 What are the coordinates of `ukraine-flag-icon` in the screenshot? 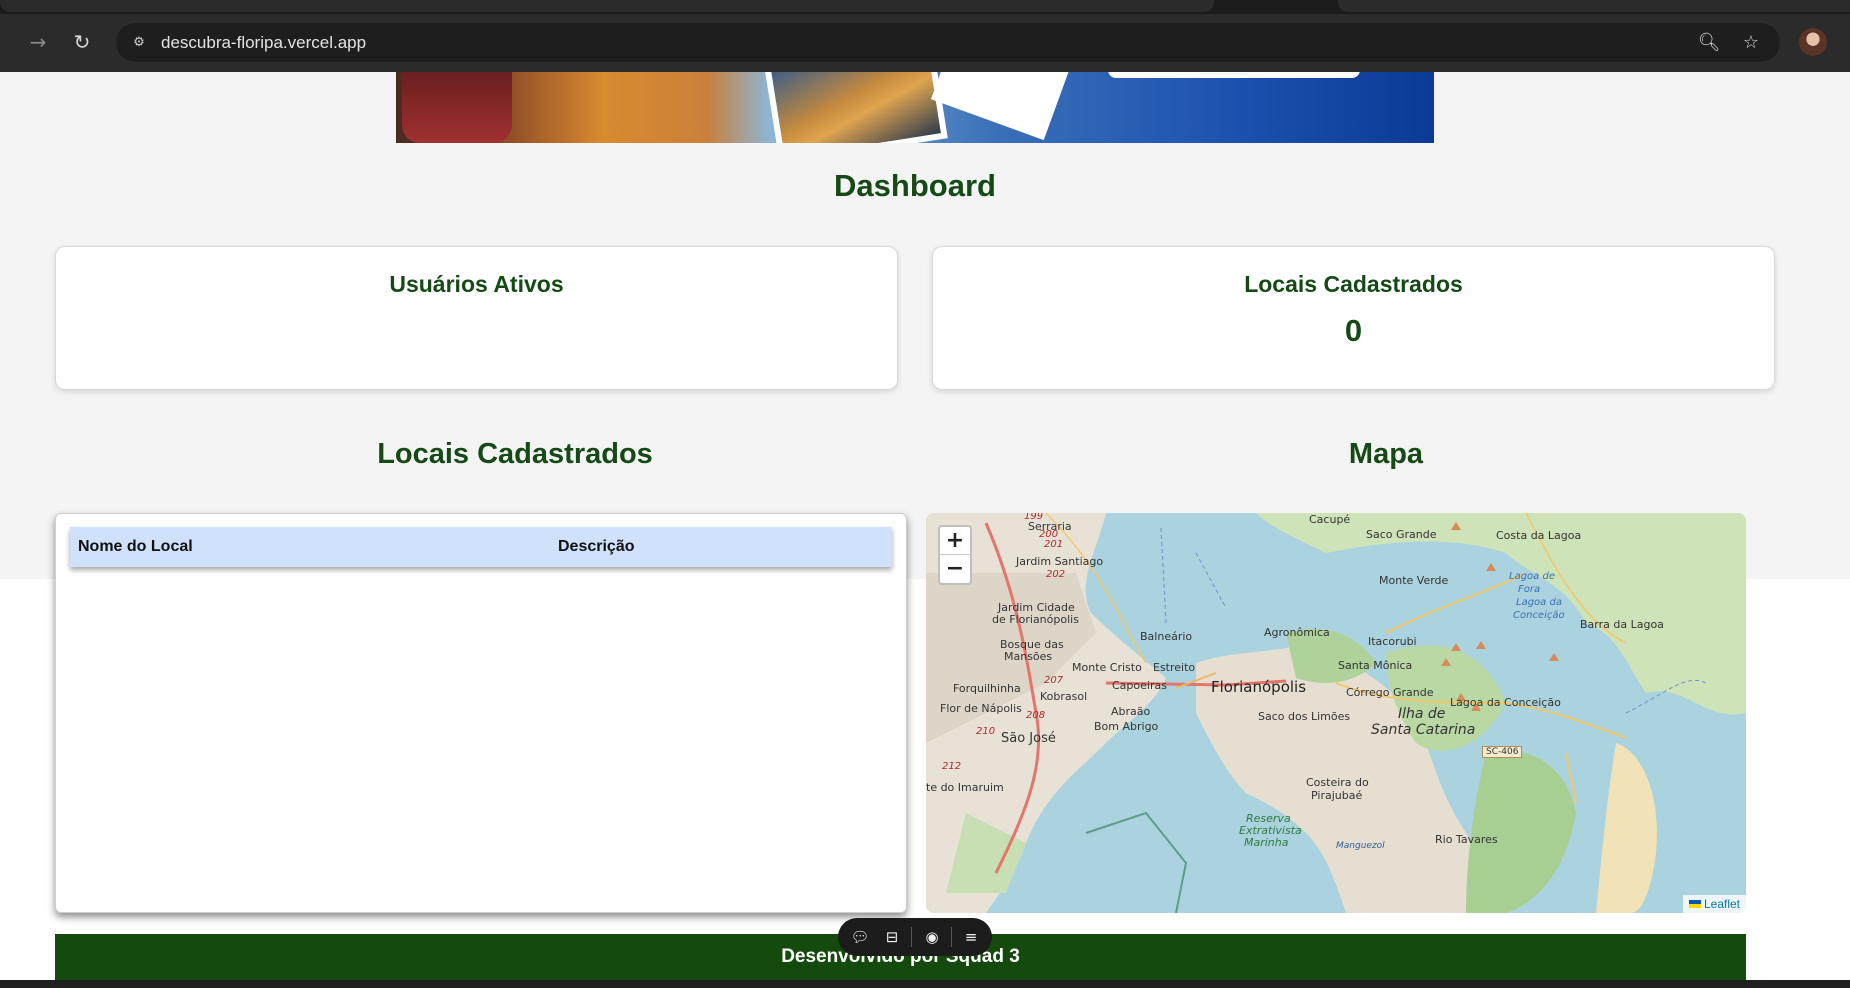 It's located at (1694, 904).